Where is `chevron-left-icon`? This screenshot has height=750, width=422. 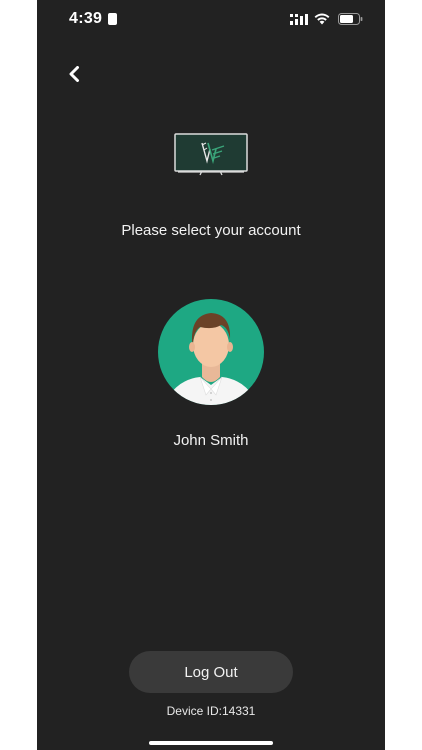
chevron-left-icon is located at coordinates (74, 74).